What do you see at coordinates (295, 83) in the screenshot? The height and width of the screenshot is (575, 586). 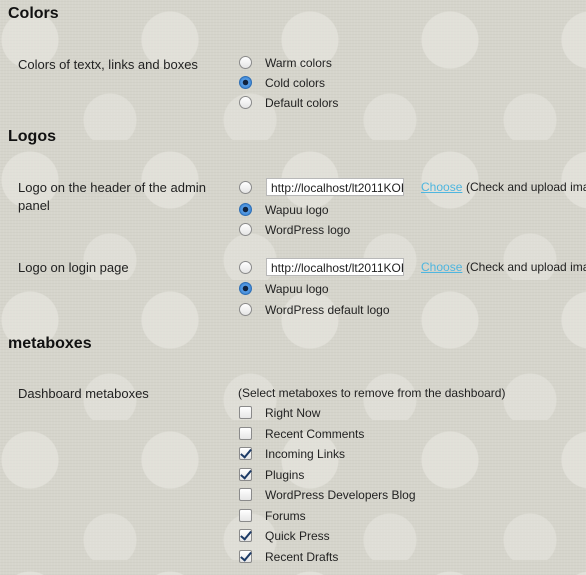 I see `cold-colors-label: Cold colors` at bounding box center [295, 83].